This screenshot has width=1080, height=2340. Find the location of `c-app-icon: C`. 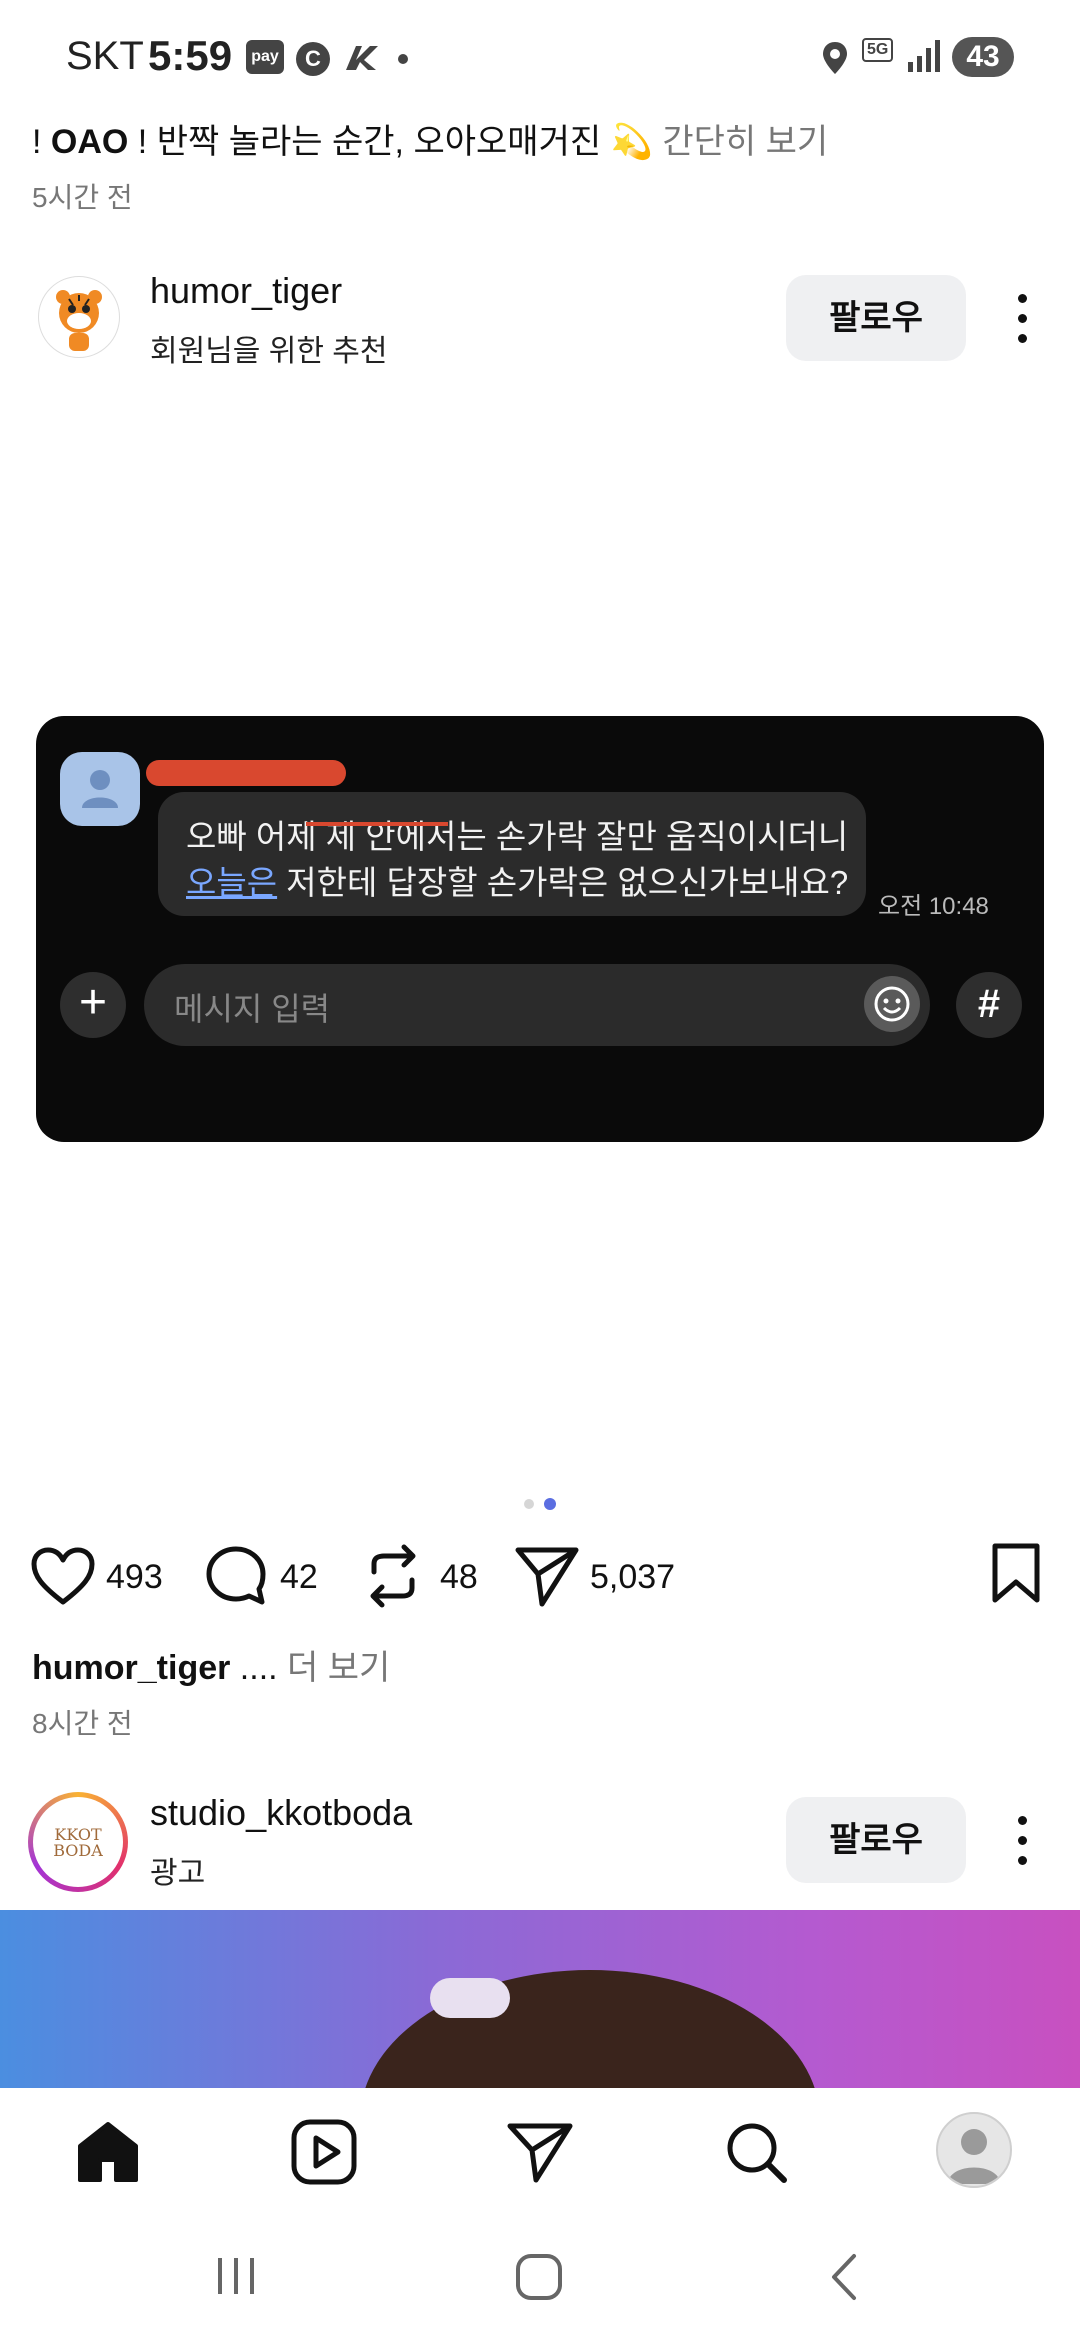

c-app-icon: C is located at coordinates (313, 59).